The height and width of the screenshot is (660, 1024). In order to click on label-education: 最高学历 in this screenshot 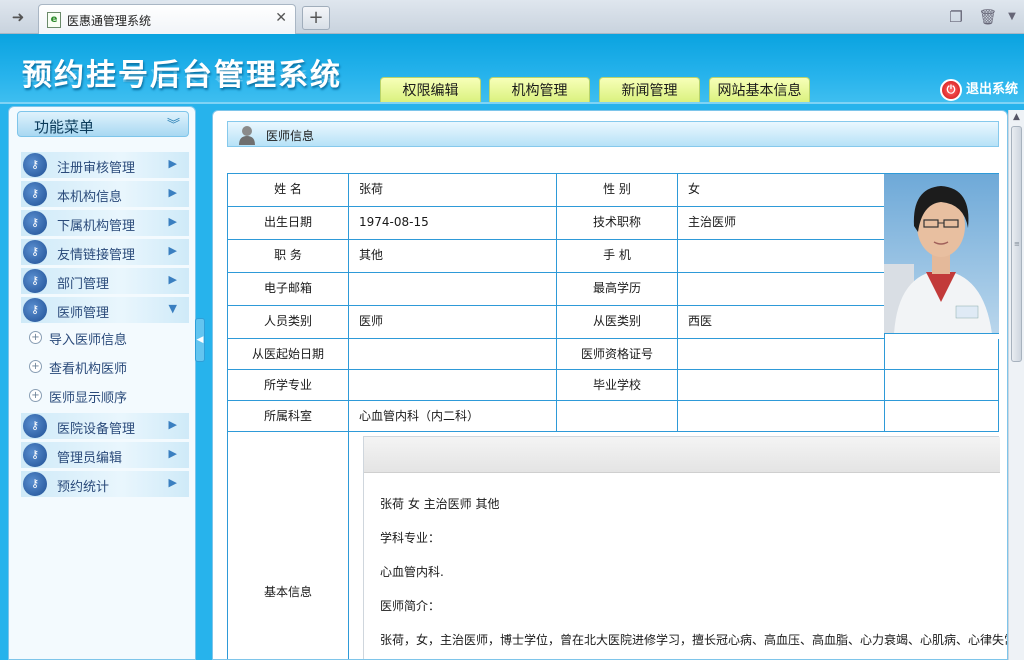, I will do `click(617, 289)`.